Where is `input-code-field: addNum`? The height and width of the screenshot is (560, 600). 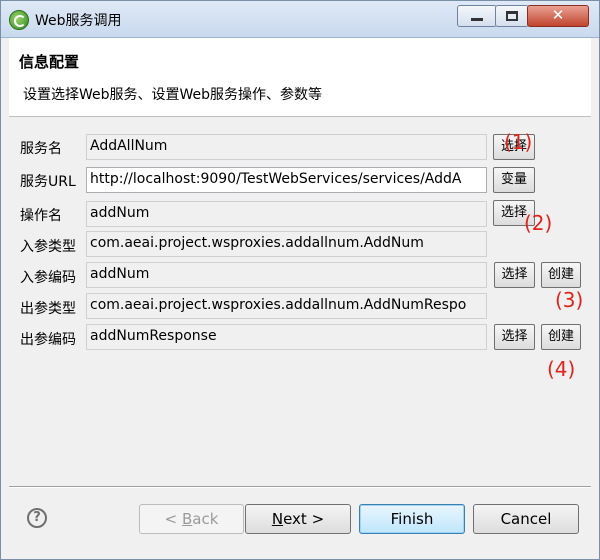 input-code-field: addNum is located at coordinates (286, 275).